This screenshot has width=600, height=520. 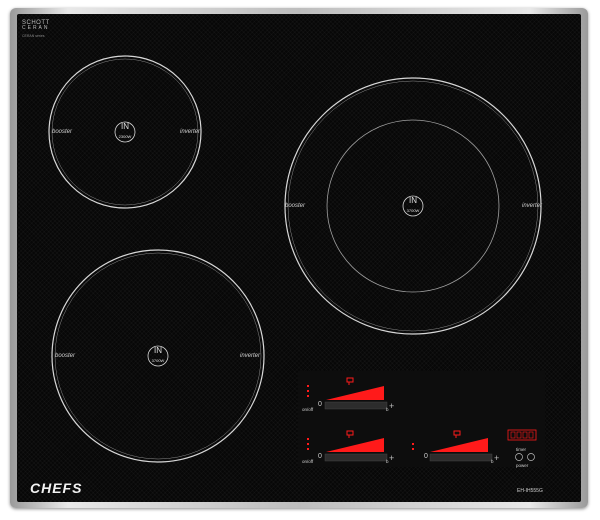 I want to click on chefs-logo: CHEFS, so click(x=56, y=488).